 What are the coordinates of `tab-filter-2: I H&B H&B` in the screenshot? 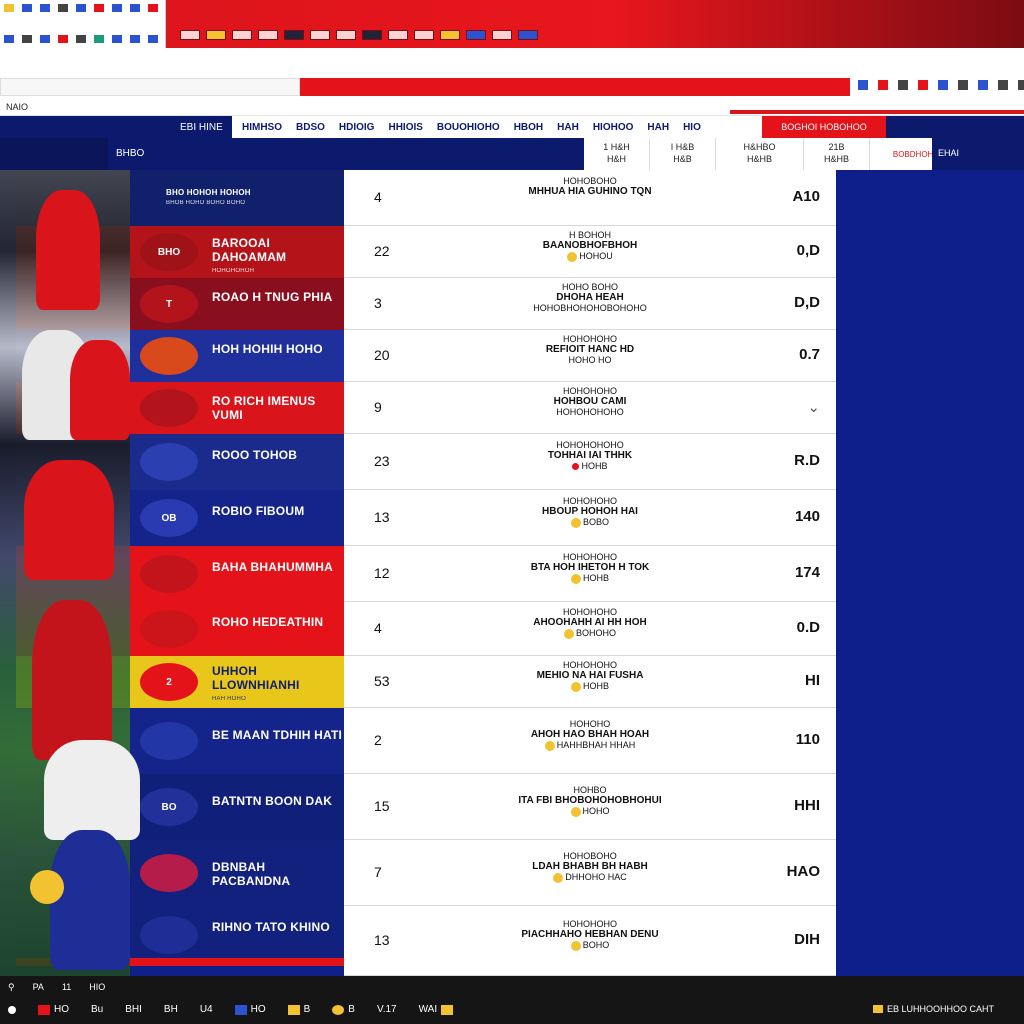 It's located at (683, 154).